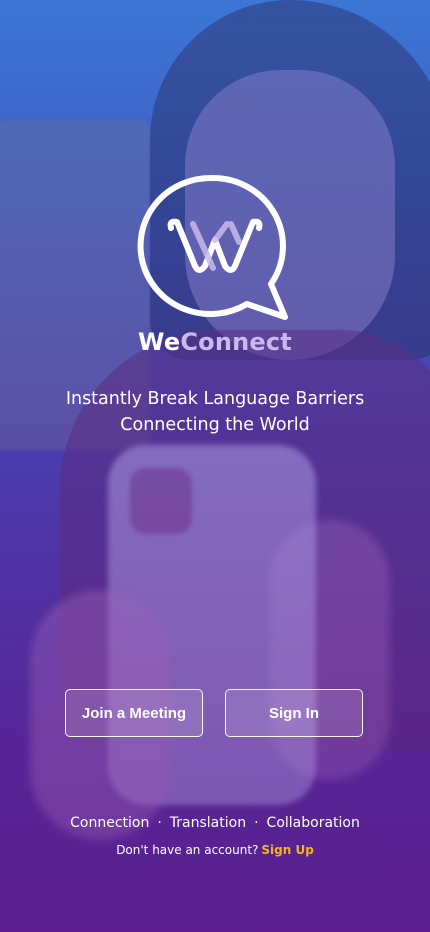 This screenshot has width=430, height=932. What do you see at coordinates (287, 850) in the screenshot?
I see `sign-up-link: Sign Up` at bounding box center [287, 850].